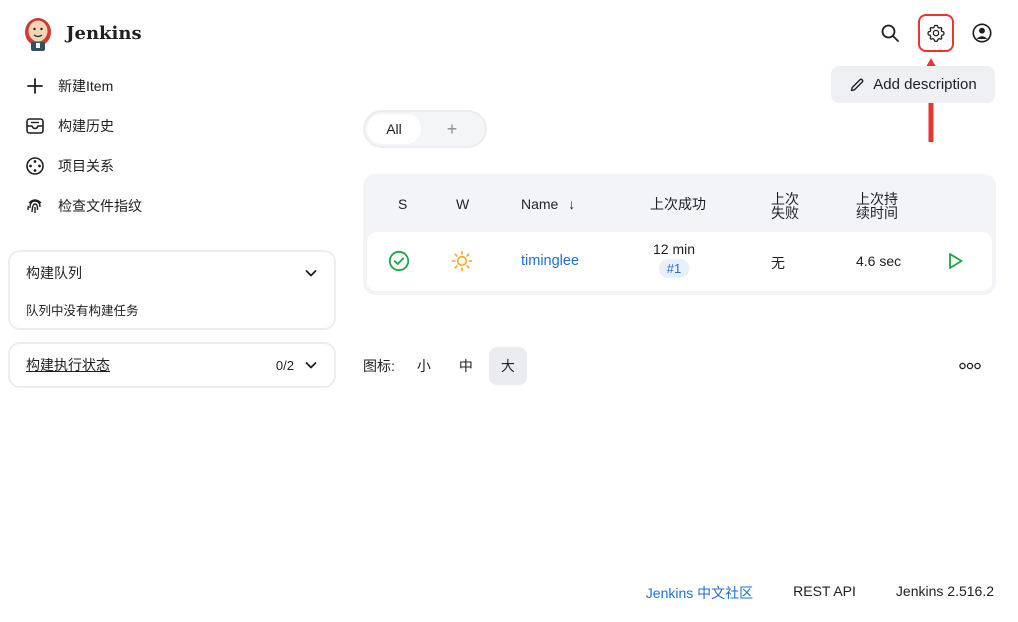  I want to click on col-last-success-header: 上次成功, so click(678, 204).